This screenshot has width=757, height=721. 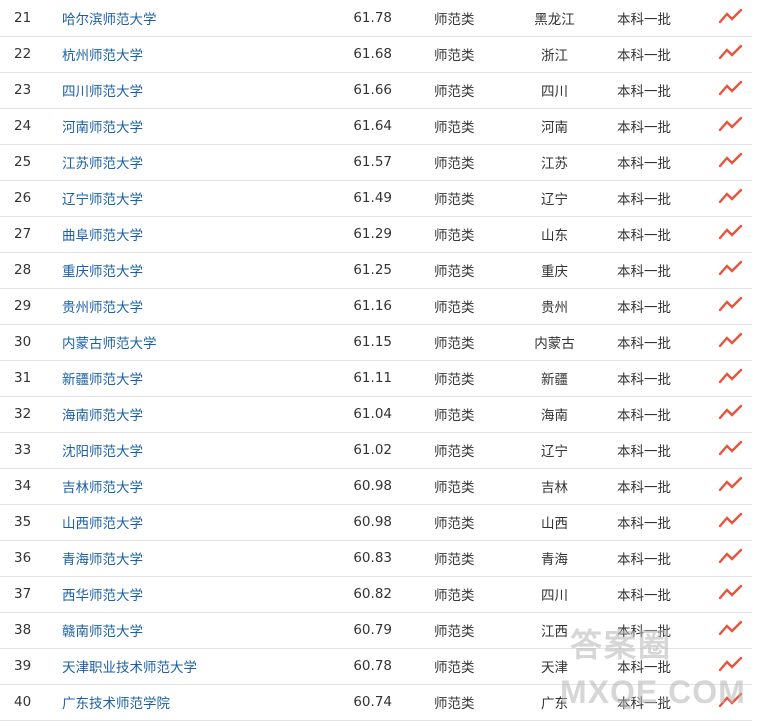 I want to click on university-link: 海南师范大学, so click(x=102, y=416).